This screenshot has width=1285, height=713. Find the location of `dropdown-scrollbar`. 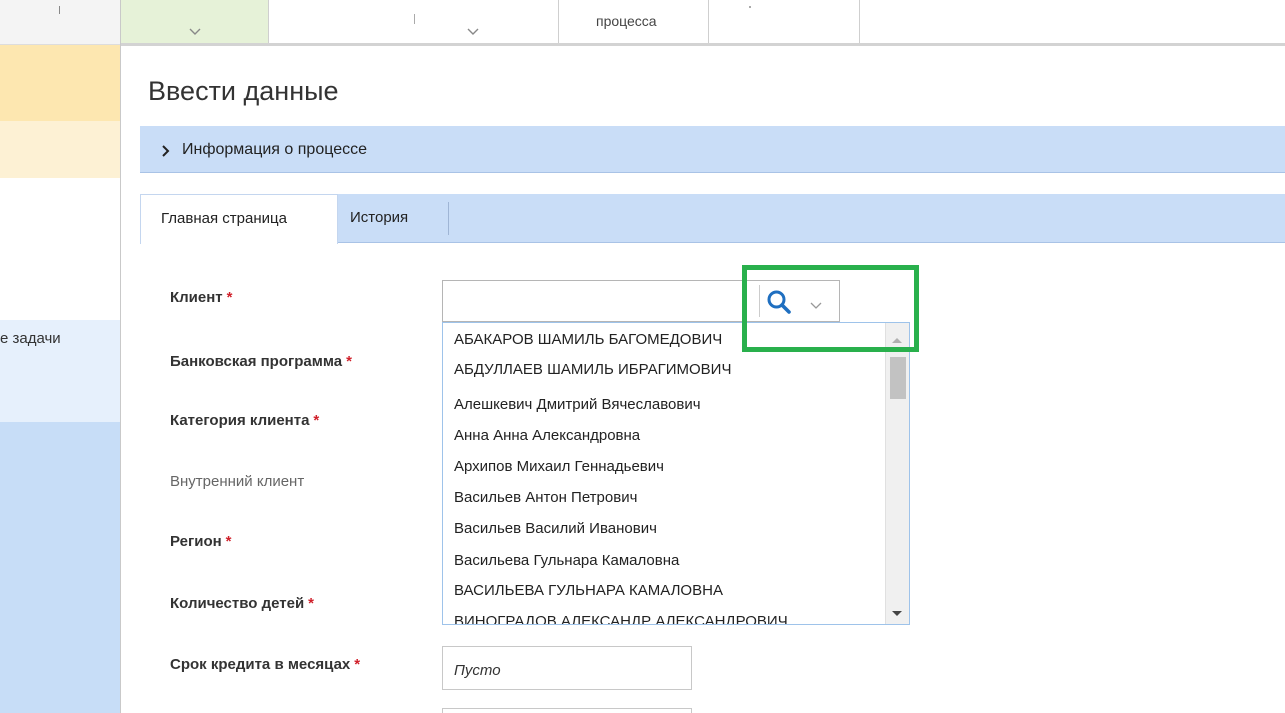

dropdown-scrollbar is located at coordinates (897, 473).